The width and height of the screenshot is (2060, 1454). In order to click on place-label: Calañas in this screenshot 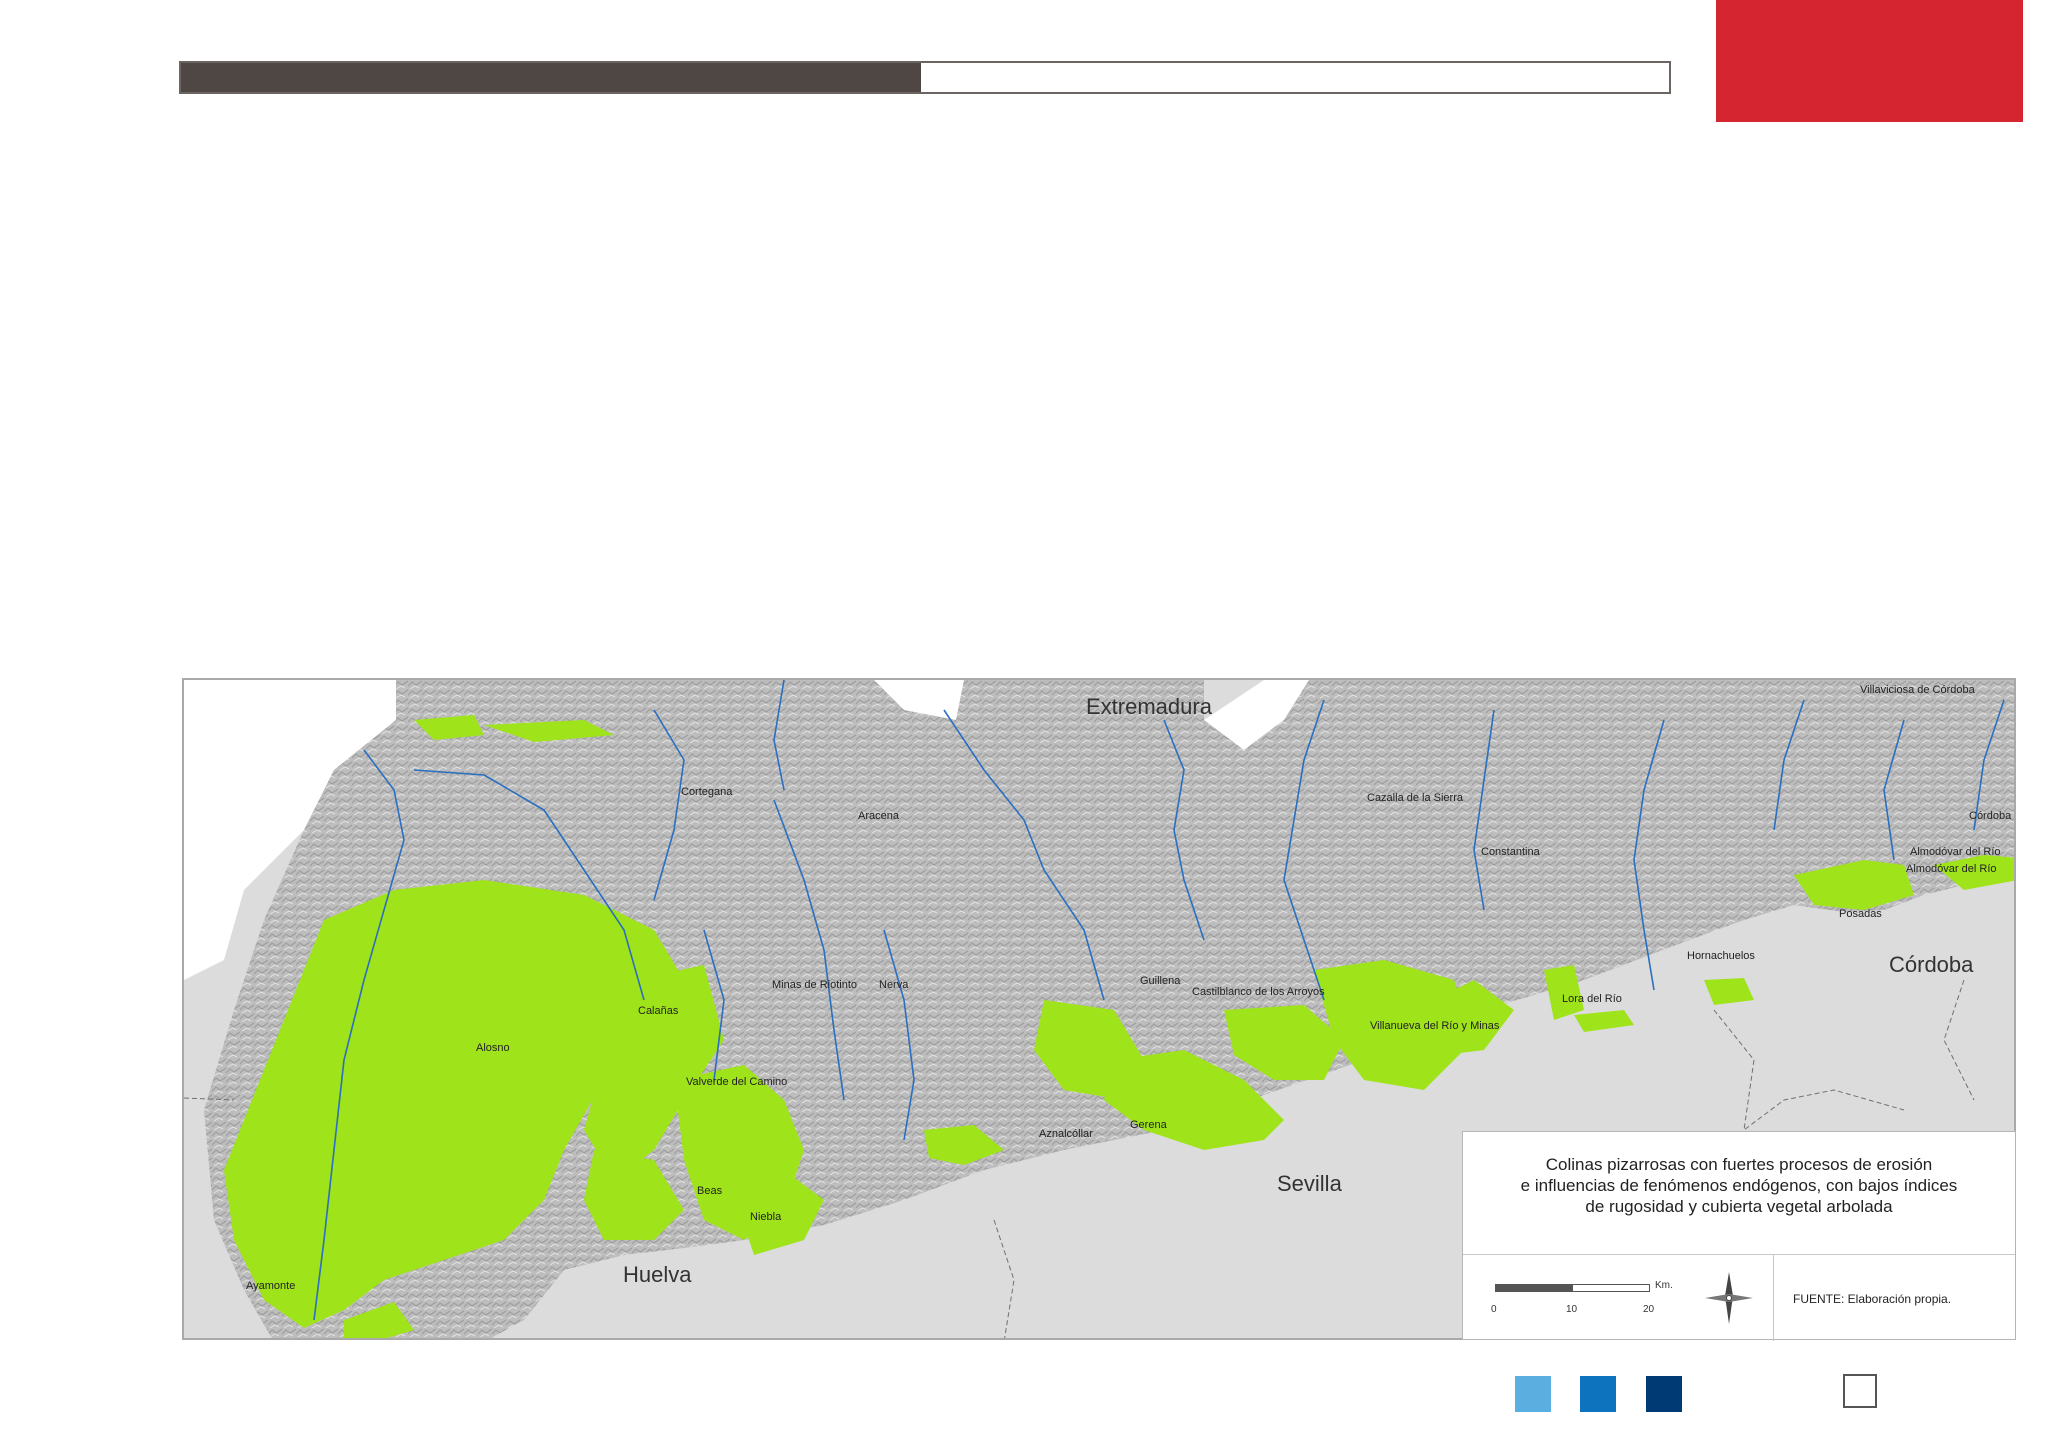, I will do `click(658, 1011)`.